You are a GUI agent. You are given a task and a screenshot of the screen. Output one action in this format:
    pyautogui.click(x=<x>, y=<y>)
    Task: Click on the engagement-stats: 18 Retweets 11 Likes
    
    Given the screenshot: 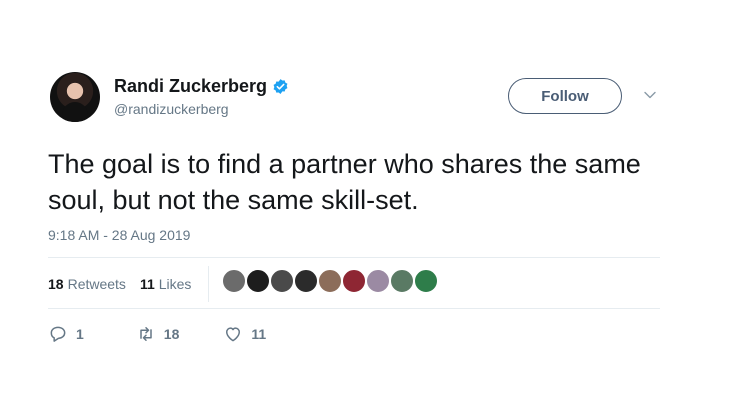 What is the action you would take?
    pyautogui.click(x=119, y=284)
    